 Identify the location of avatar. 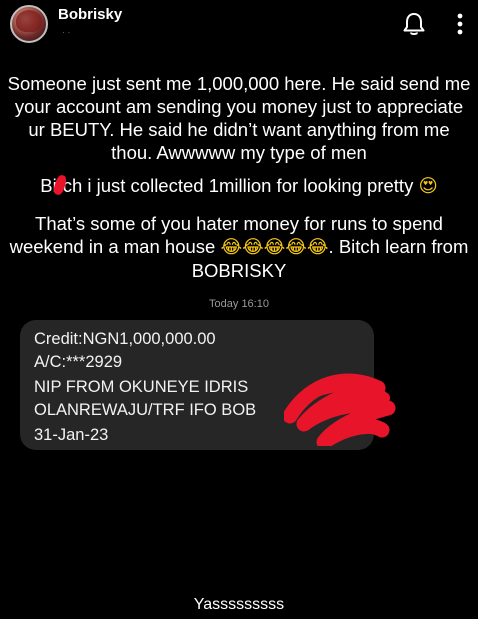
(29, 24).